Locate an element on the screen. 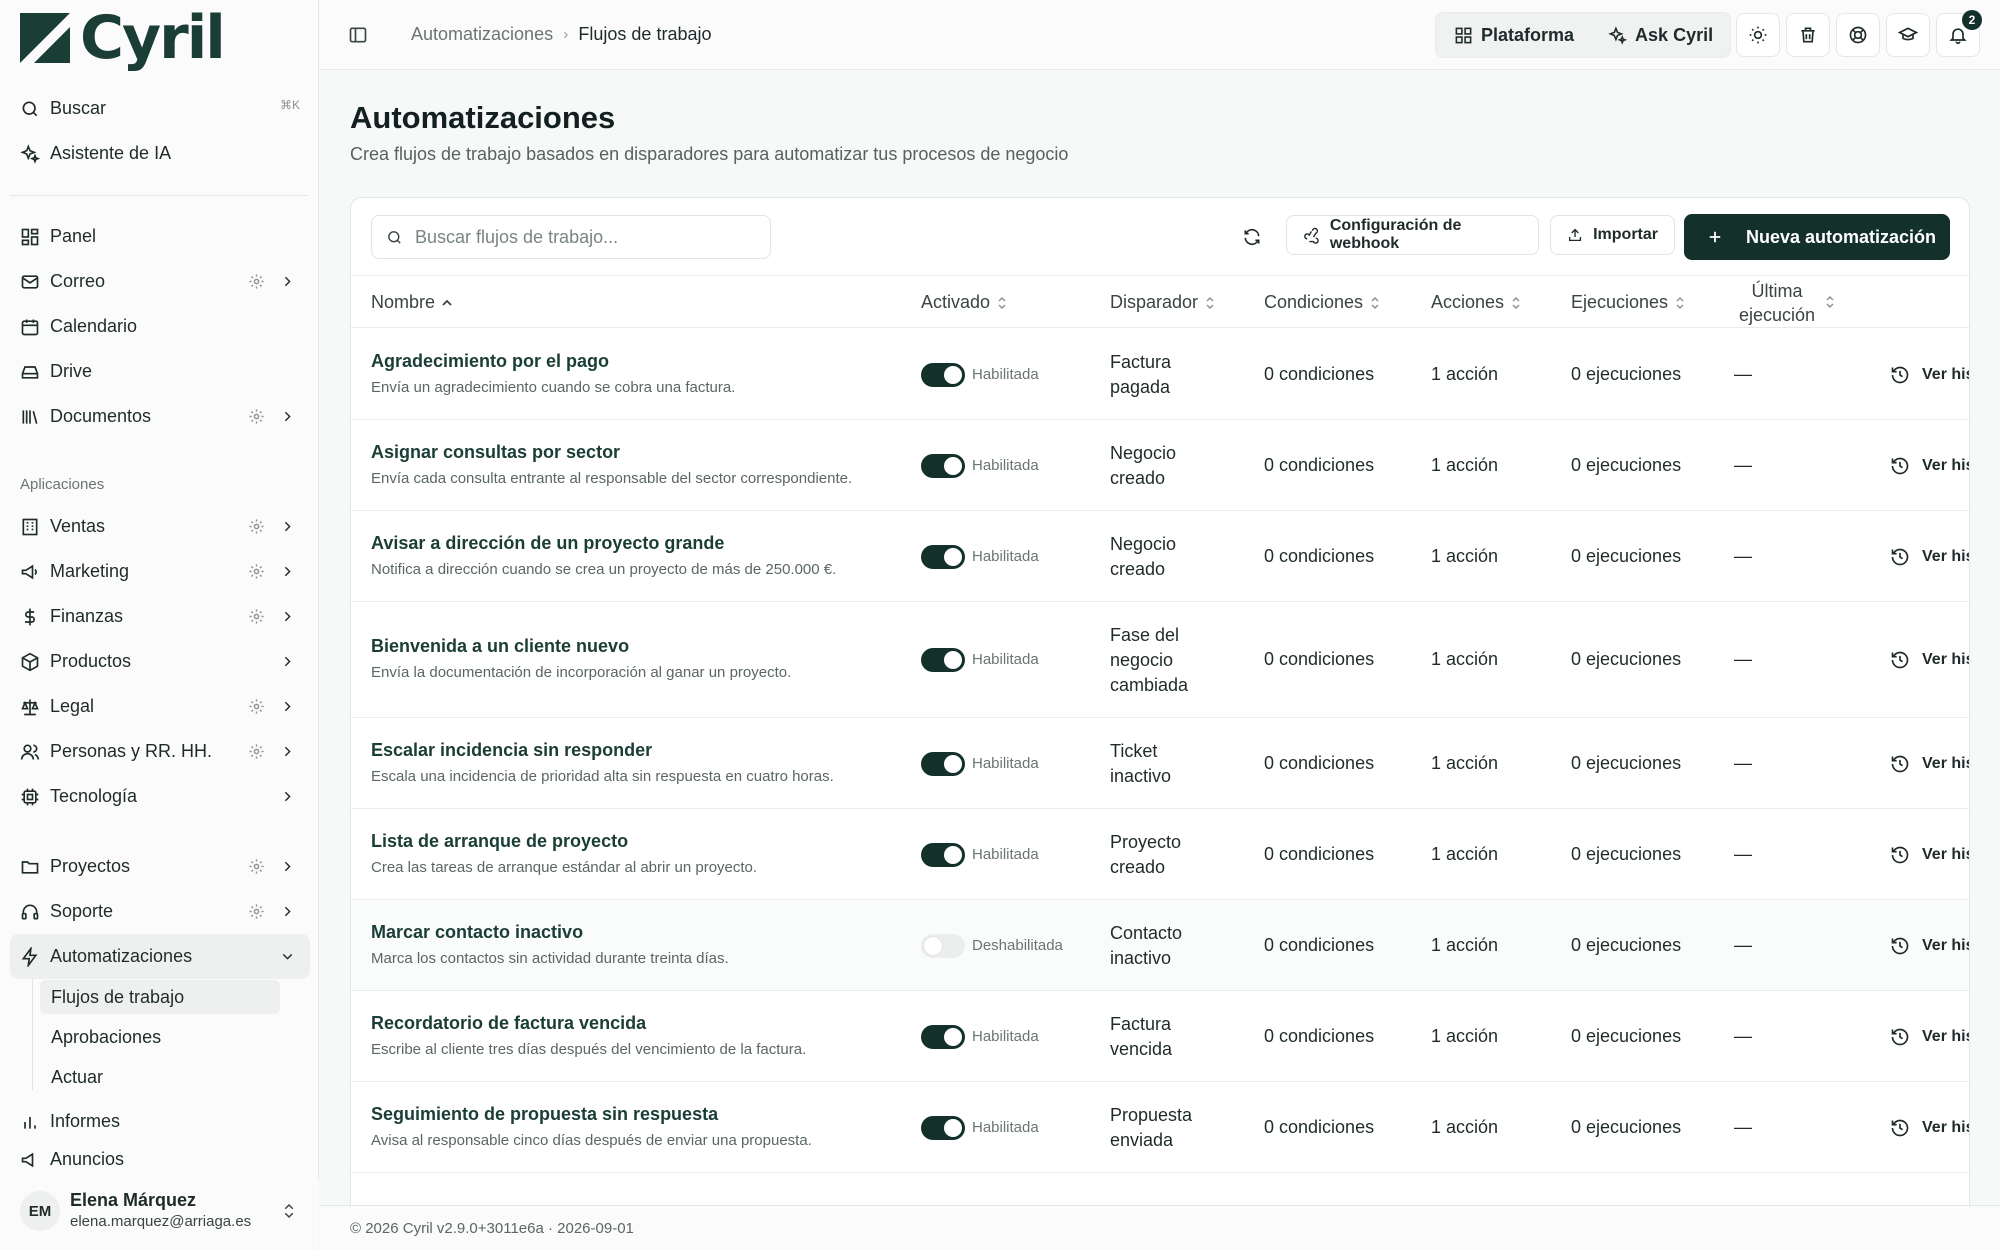 The image size is (2000, 1250). column-header-enabled: Activado is located at coordinates (964, 302).